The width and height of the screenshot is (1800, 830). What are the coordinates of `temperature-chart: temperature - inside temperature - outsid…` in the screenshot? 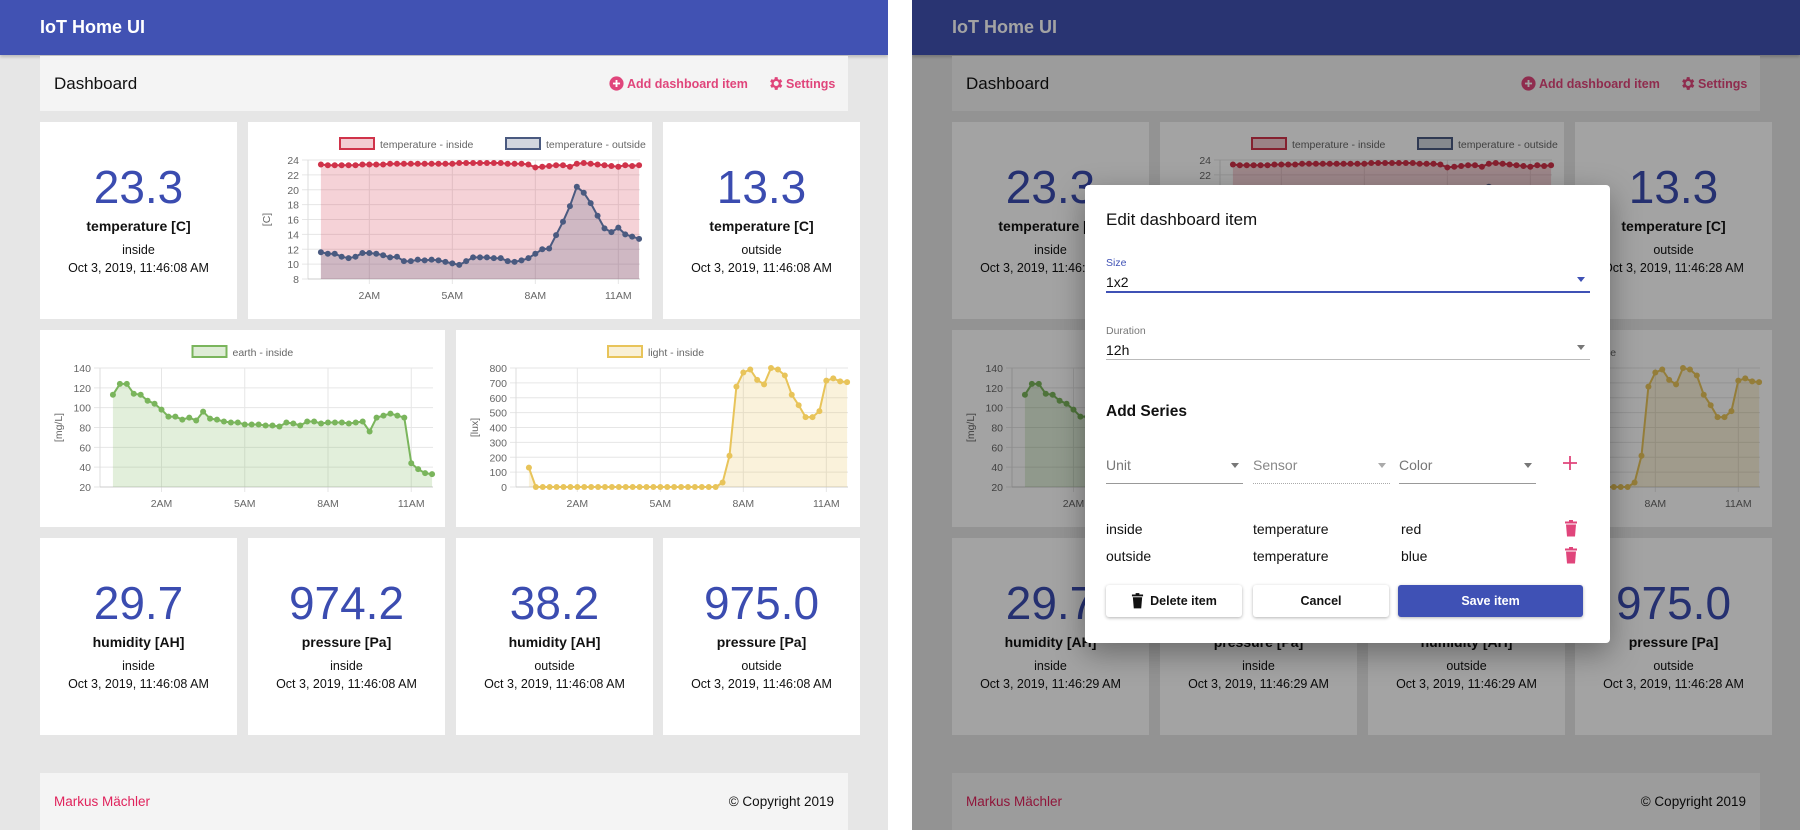 It's located at (453, 219).